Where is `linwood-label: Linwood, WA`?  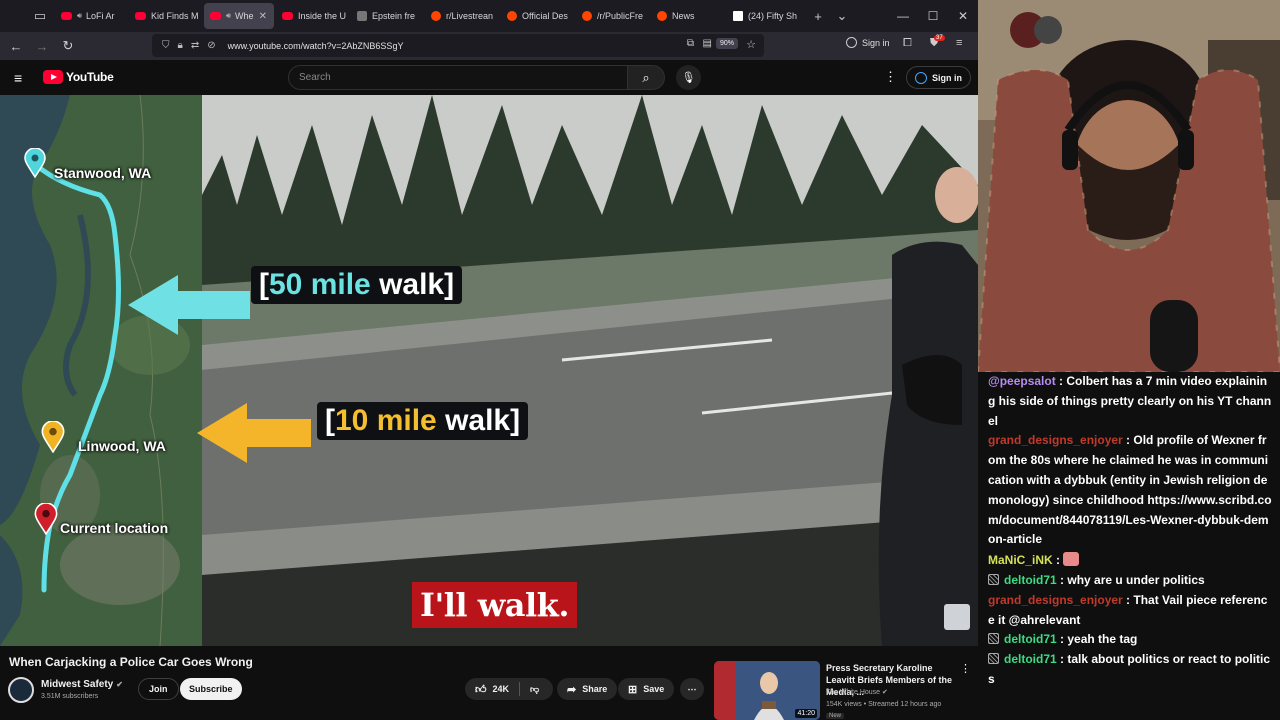
linwood-label: Linwood, WA is located at coordinates (122, 446).